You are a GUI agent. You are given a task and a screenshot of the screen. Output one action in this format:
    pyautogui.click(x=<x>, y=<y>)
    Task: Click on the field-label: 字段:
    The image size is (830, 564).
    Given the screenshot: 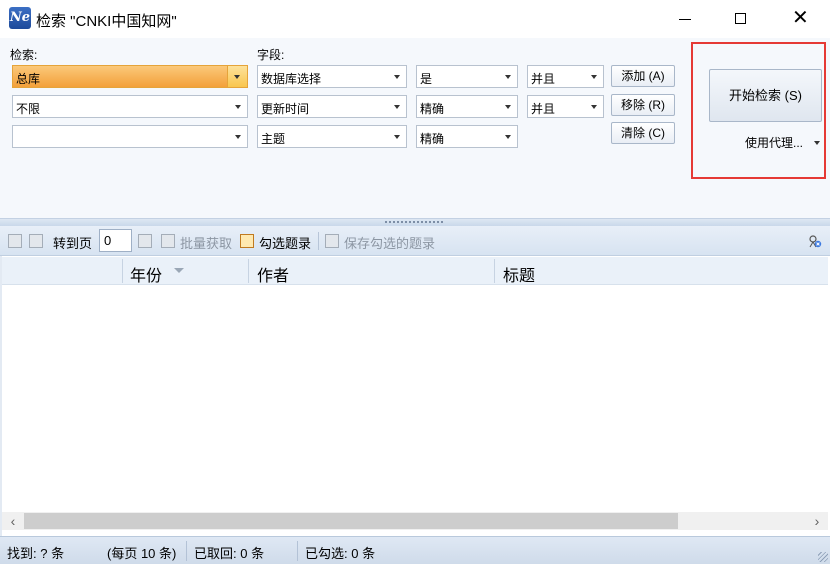 What is the action you would take?
    pyautogui.click(x=271, y=55)
    